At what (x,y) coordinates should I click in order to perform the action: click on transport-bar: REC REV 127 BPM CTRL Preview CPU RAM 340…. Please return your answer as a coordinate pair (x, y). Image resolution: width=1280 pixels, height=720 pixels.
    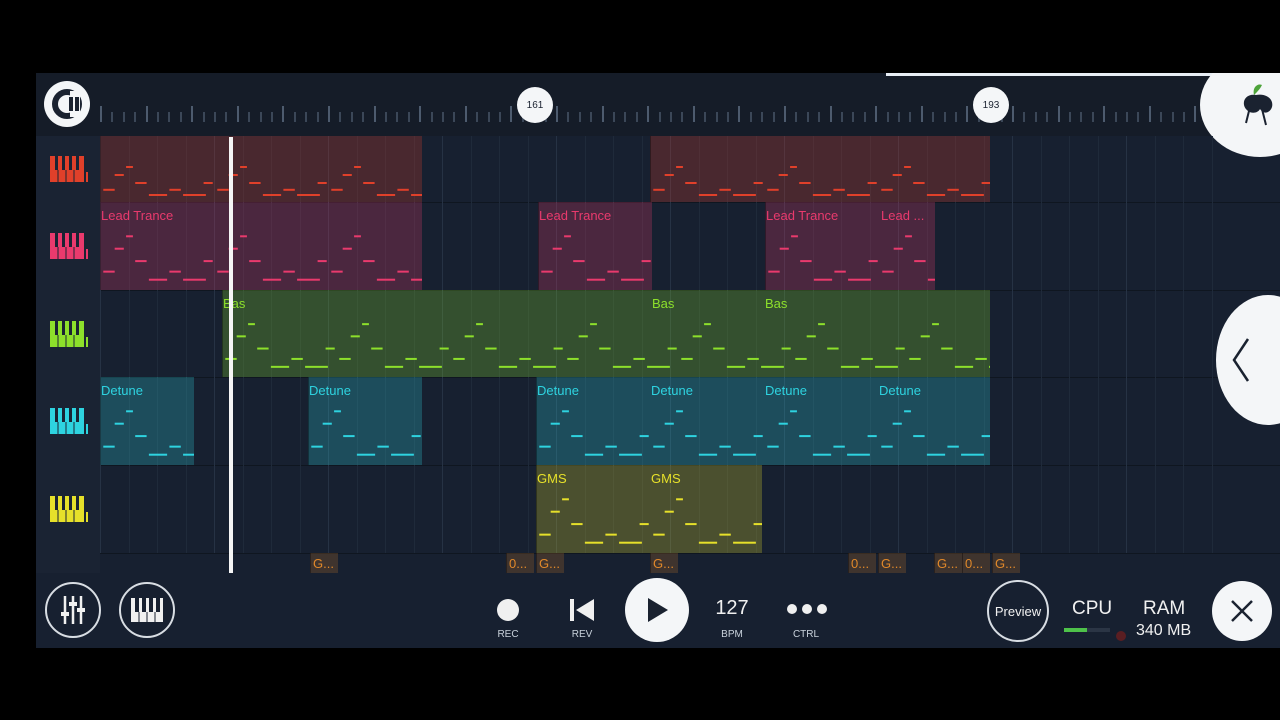
    Looking at the image, I should click on (658, 610).